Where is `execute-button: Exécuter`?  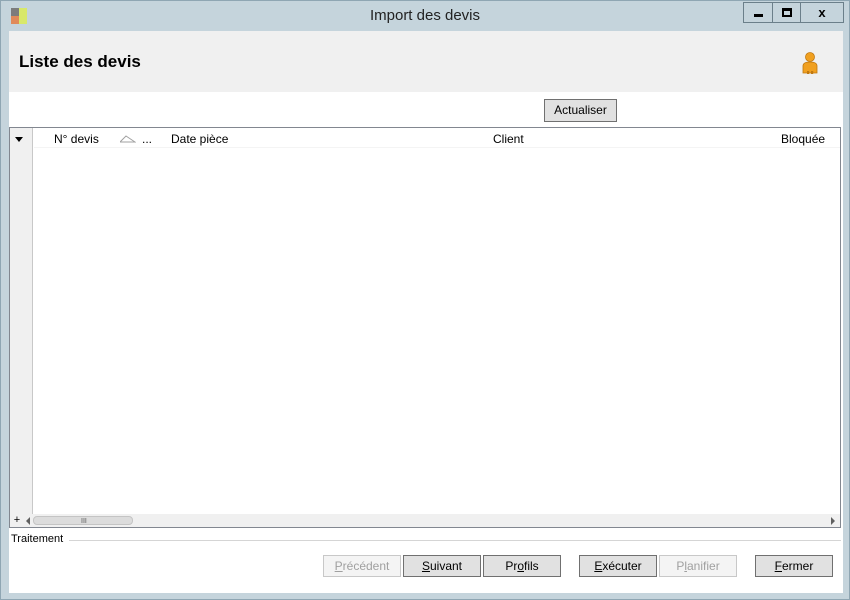 execute-button: Exécuter is located at coordinates (618, 566).